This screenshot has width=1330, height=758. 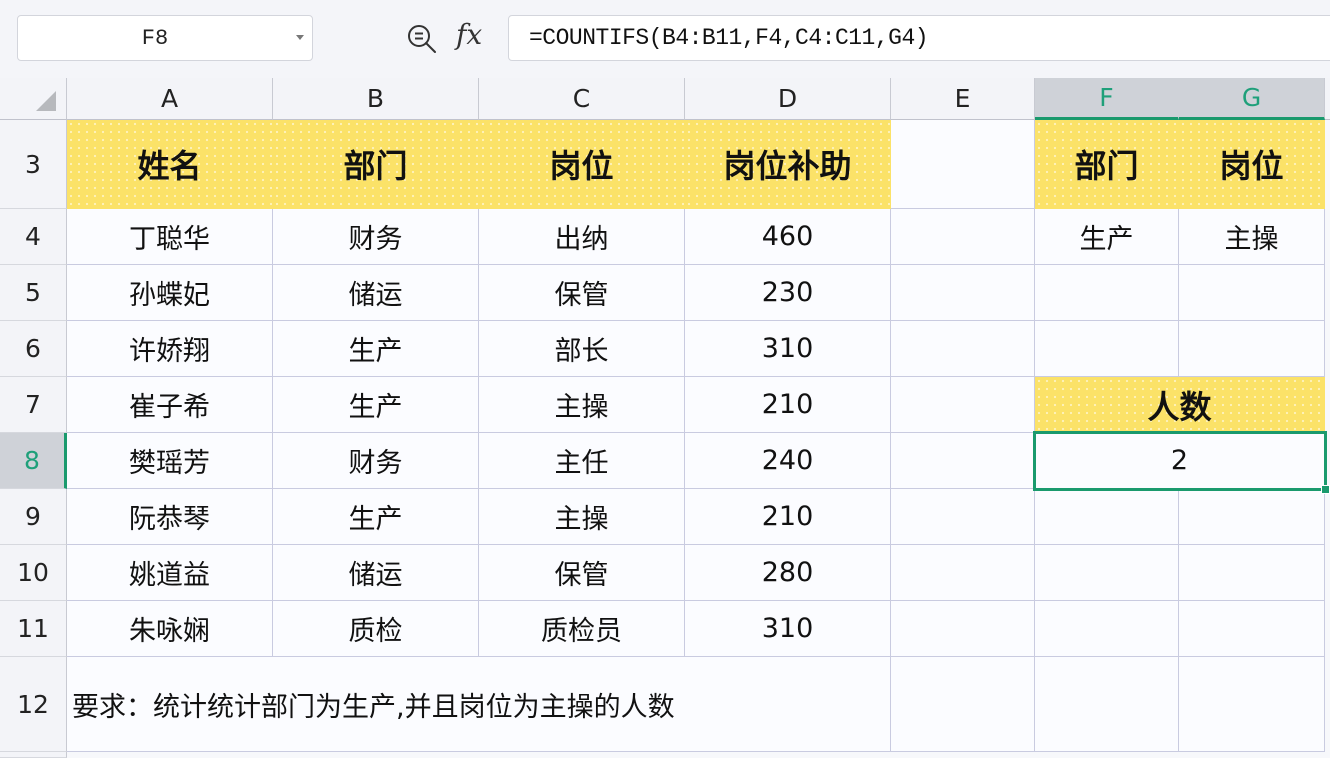 I want to click on cell-allowance: 280, so click(x=788, y=573).